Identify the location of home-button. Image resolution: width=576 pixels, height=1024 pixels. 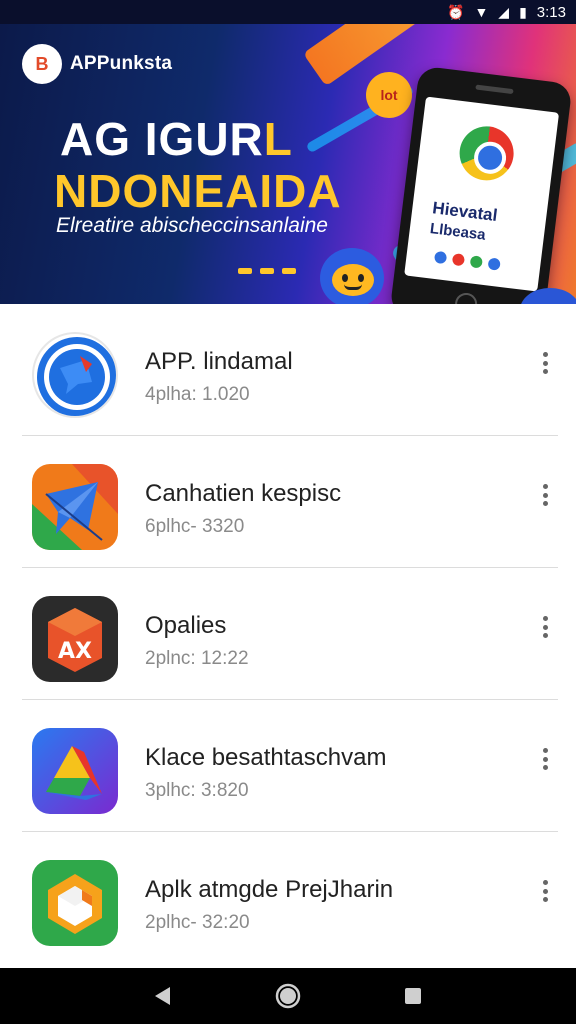
(288, 996).